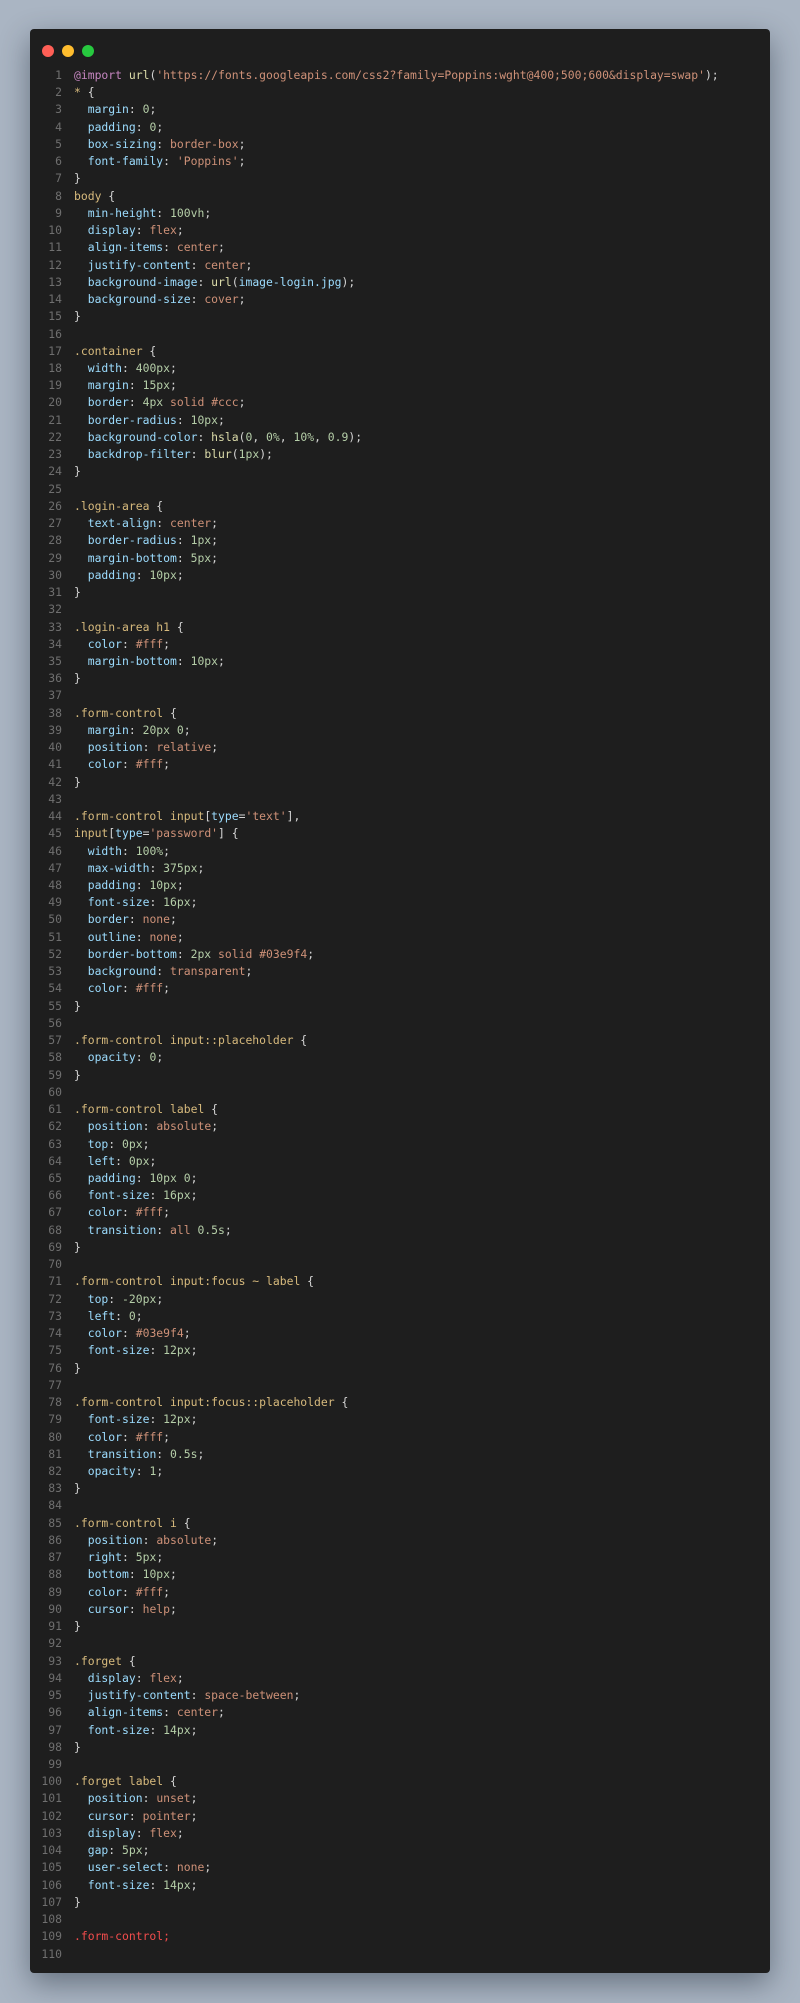 This screenshot has width=800, height=2003. I want to click on code-token: 16px, so click(177, 1195).